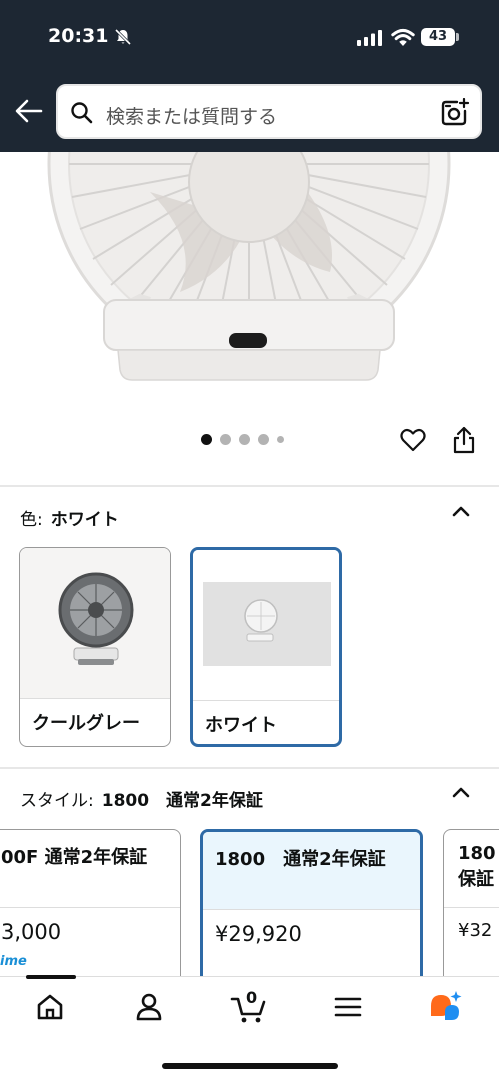  Describe the element at coordinates (403, 37) in the screenshot. I see `wifi-icon` at that location.